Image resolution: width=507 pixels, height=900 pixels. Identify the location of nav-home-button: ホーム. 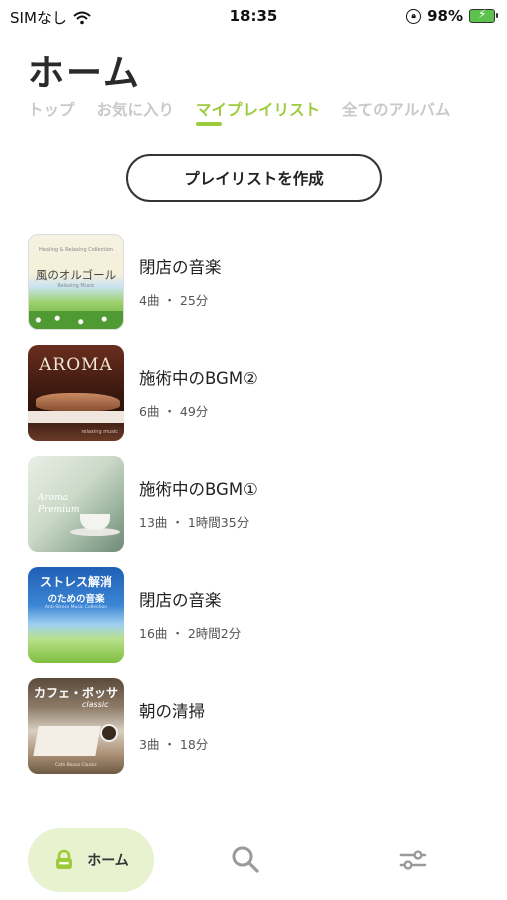
(91, 860).